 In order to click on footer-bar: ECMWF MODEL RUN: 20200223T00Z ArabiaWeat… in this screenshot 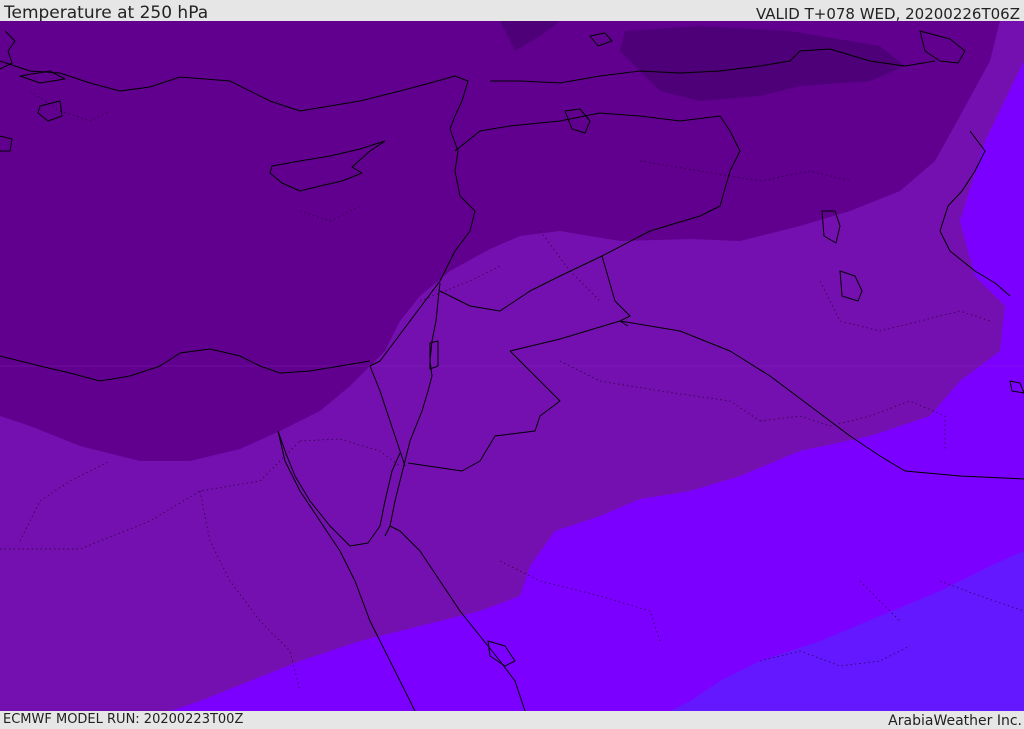, I will do `click(512, 720)`.